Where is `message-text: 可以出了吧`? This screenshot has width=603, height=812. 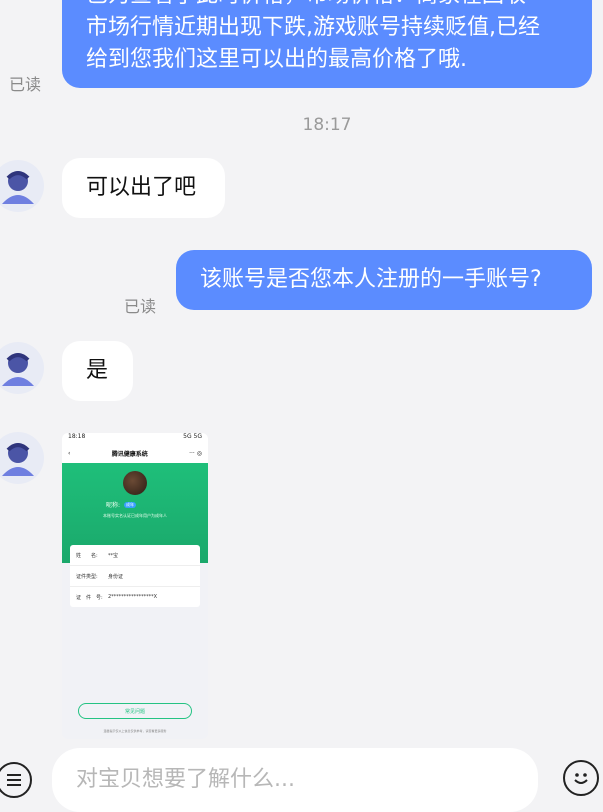 message-text: 可以出了吧 is located at coordinates (141, 187).